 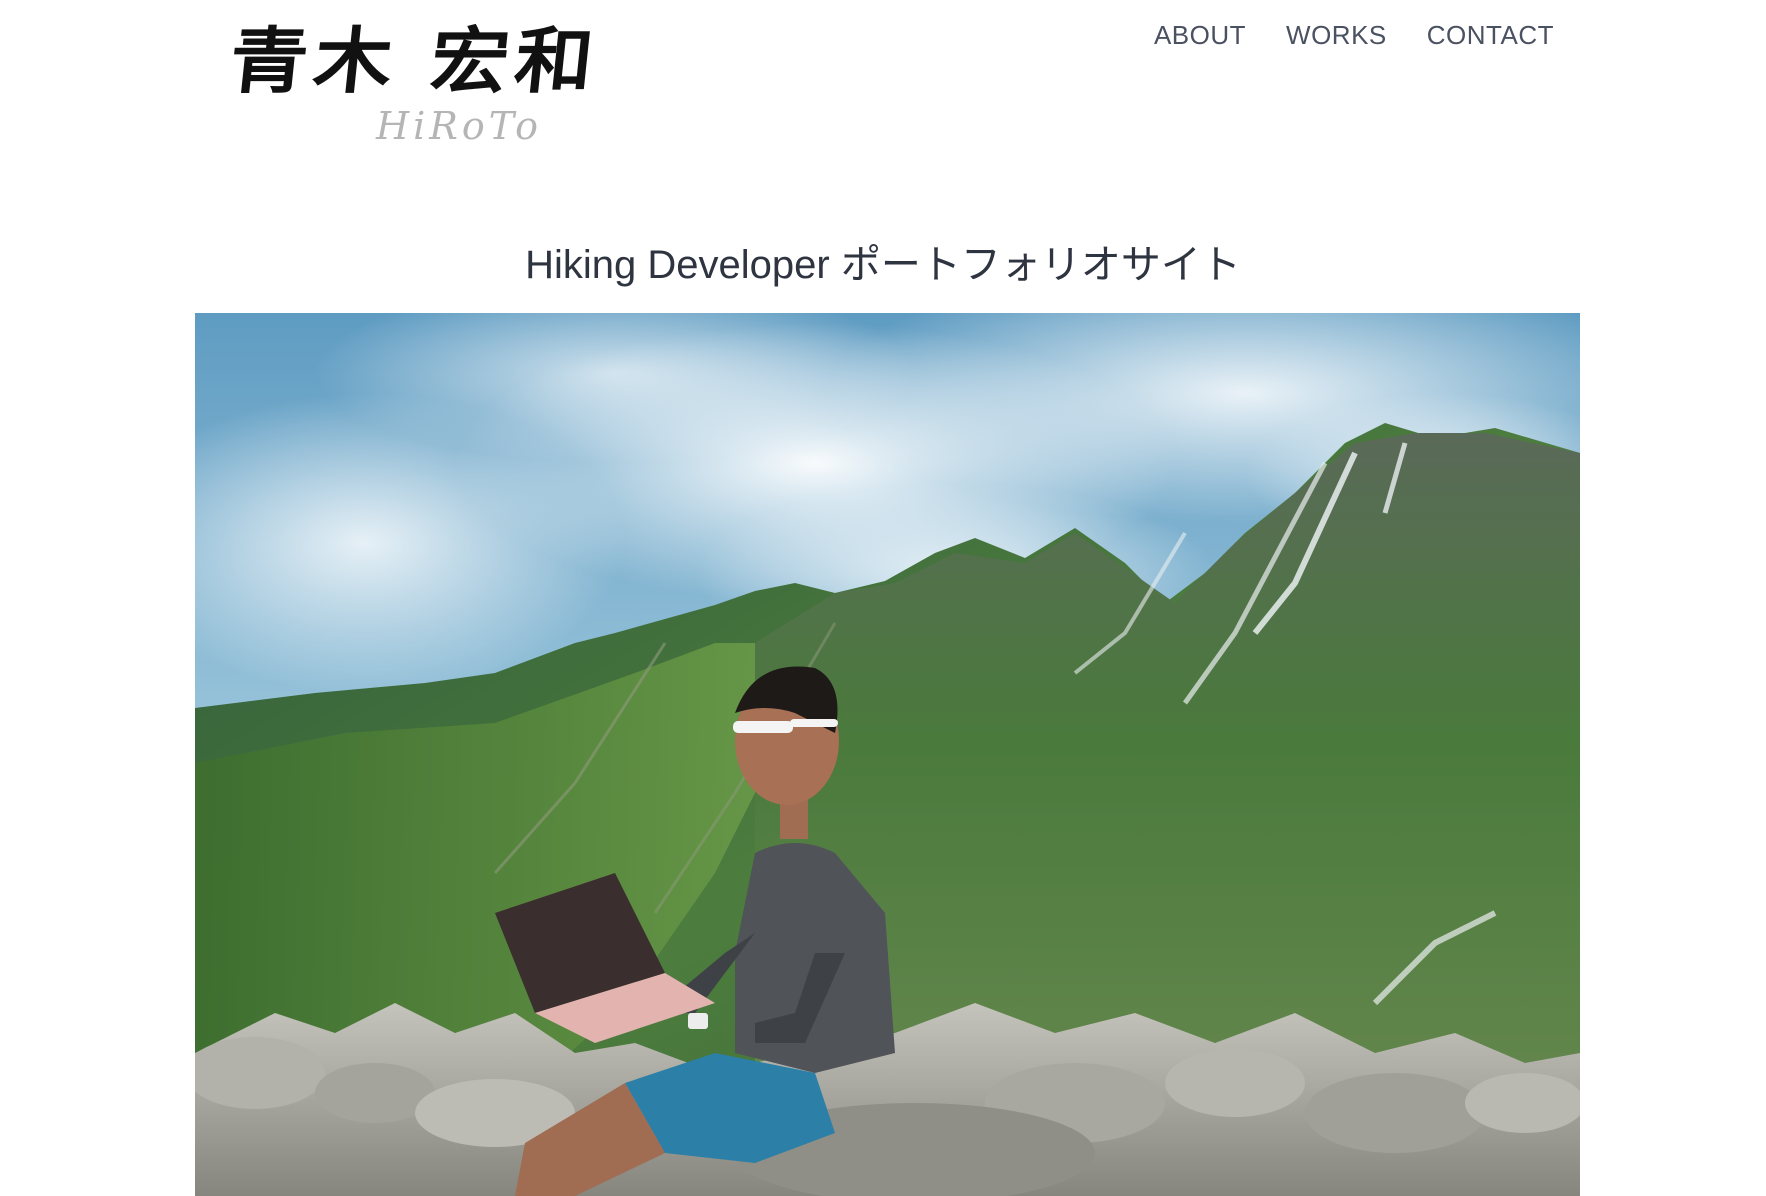 I want to click on site-logo: 青木 宏和 HiRoTo, so click(x=446, y=75).